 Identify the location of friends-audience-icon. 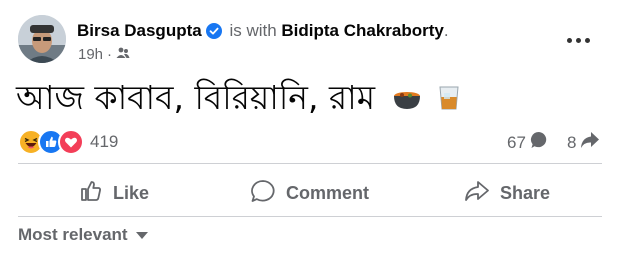
(123, 55).